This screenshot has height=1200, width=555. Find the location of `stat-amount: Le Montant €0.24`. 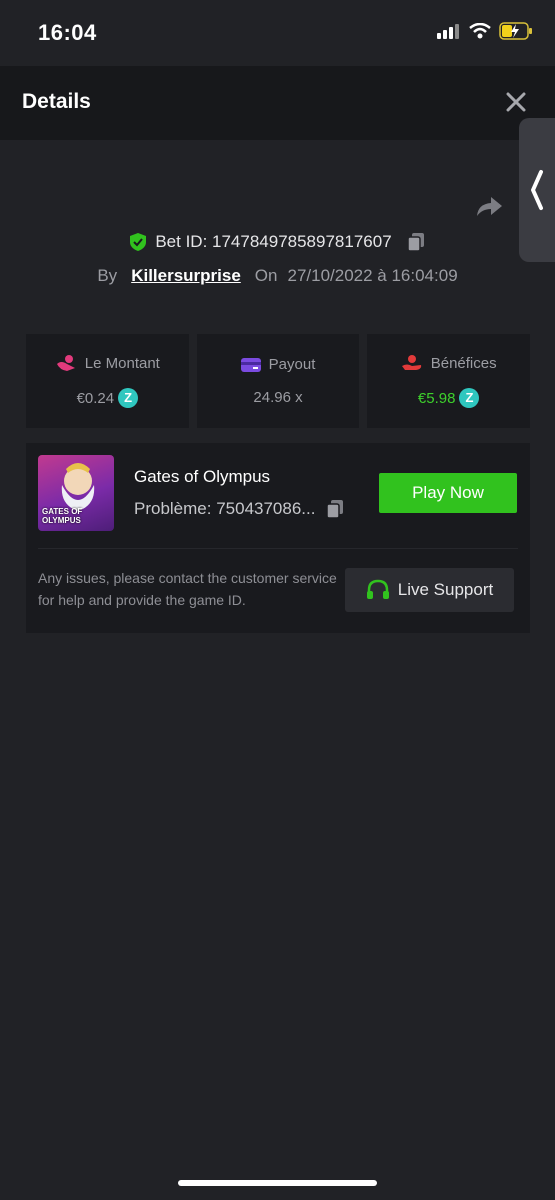

stat-amount: Le Montant €0.24 is located at coordinates (107, 381).